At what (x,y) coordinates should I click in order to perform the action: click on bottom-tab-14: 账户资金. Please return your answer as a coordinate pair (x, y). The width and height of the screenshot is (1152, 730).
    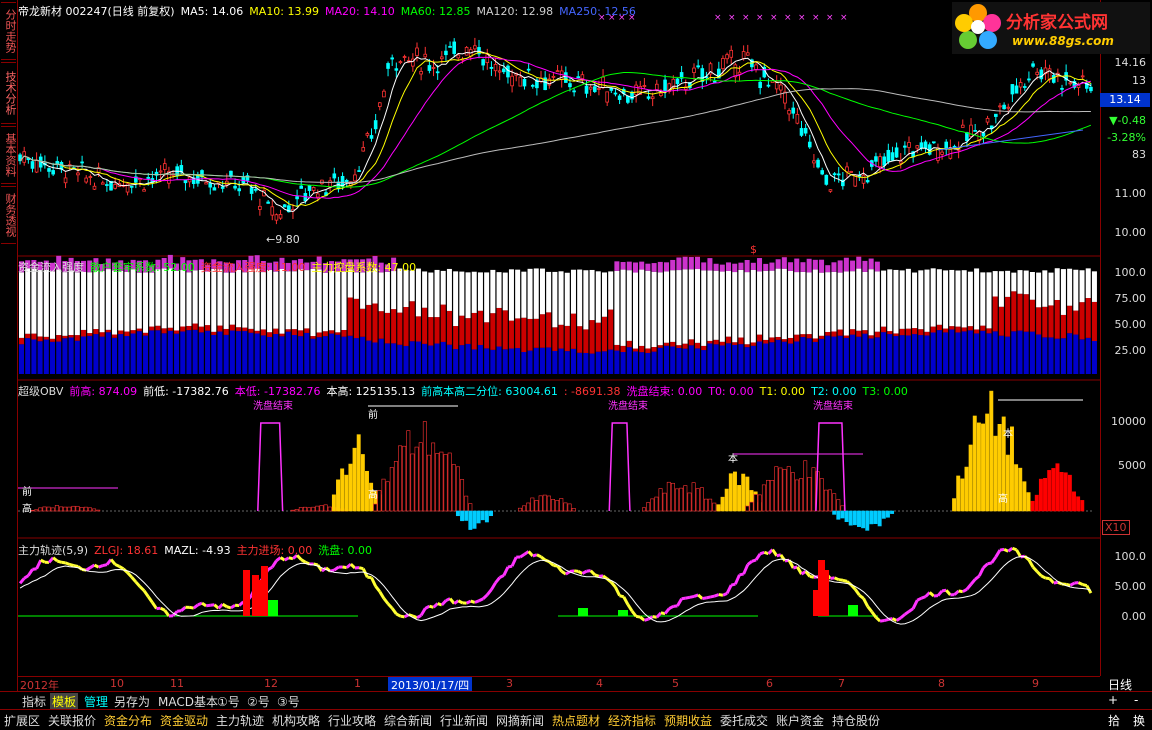
    Looking at the image, I should click on (800, 720).